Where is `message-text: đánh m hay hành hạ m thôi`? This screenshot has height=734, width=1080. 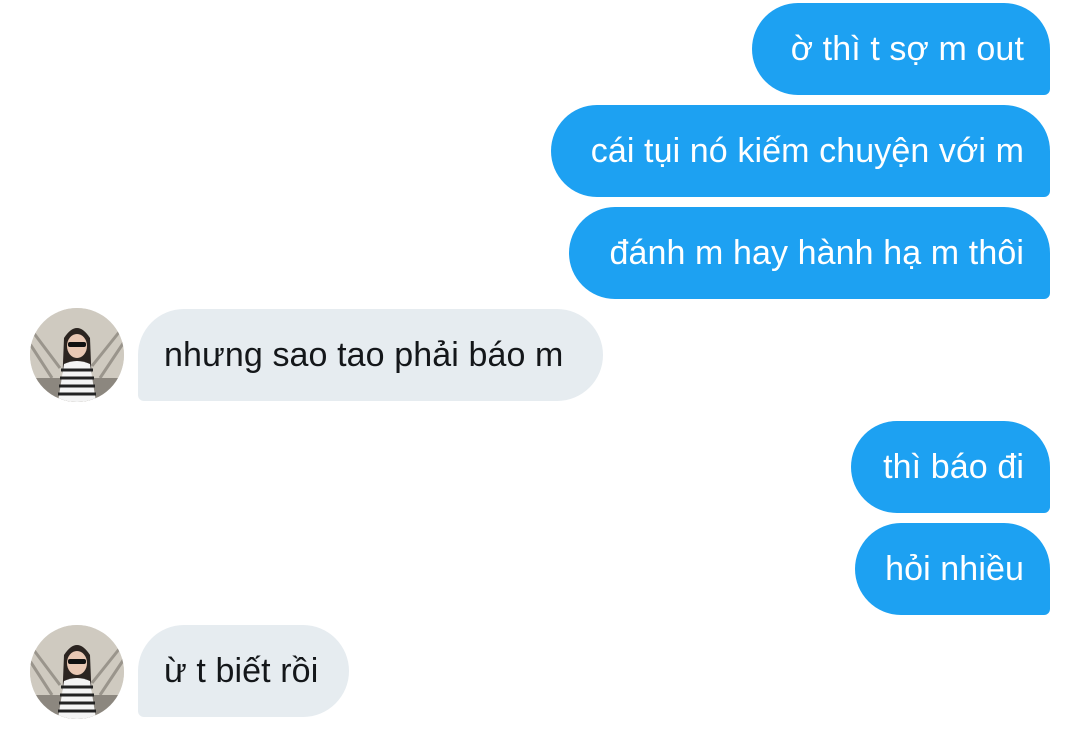 message-text: đánh m hay hành hạ m thôi is located at coordinates (816, 252).